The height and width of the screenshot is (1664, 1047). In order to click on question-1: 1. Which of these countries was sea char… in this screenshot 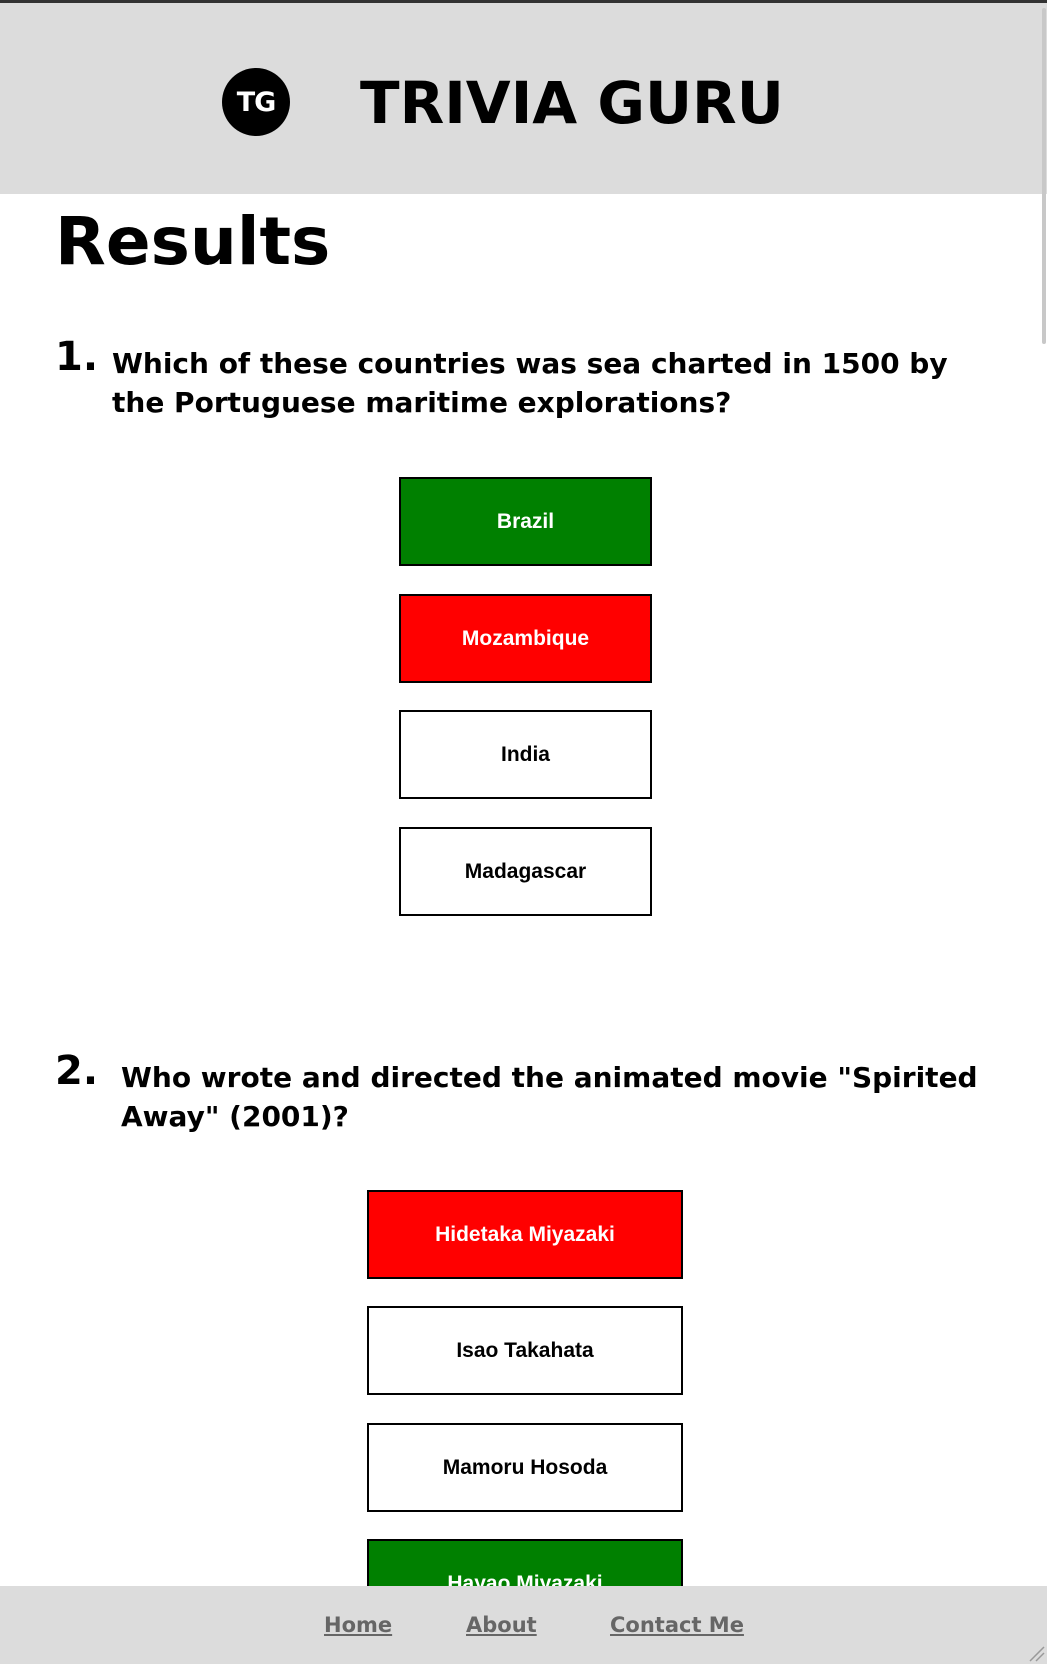, I will do `click(525, 379)`.